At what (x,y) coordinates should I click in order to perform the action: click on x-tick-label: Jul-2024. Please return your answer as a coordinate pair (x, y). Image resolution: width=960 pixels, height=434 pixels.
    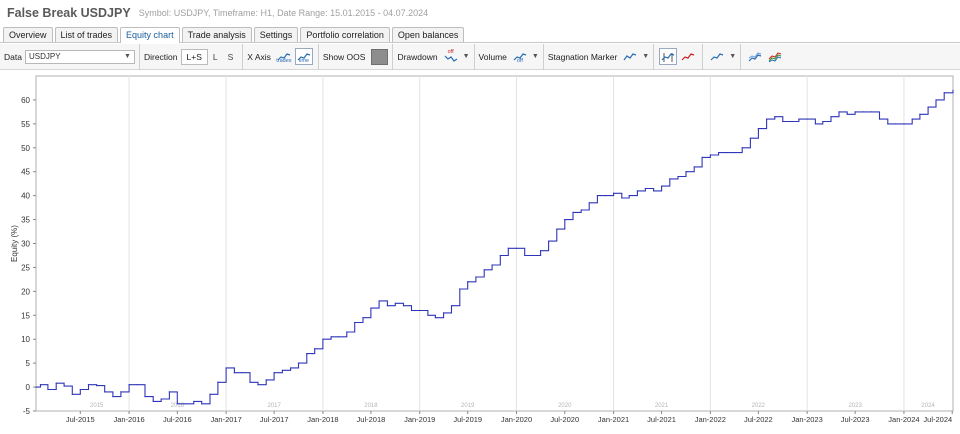
    Looking at the image, I should click on (937, 419).